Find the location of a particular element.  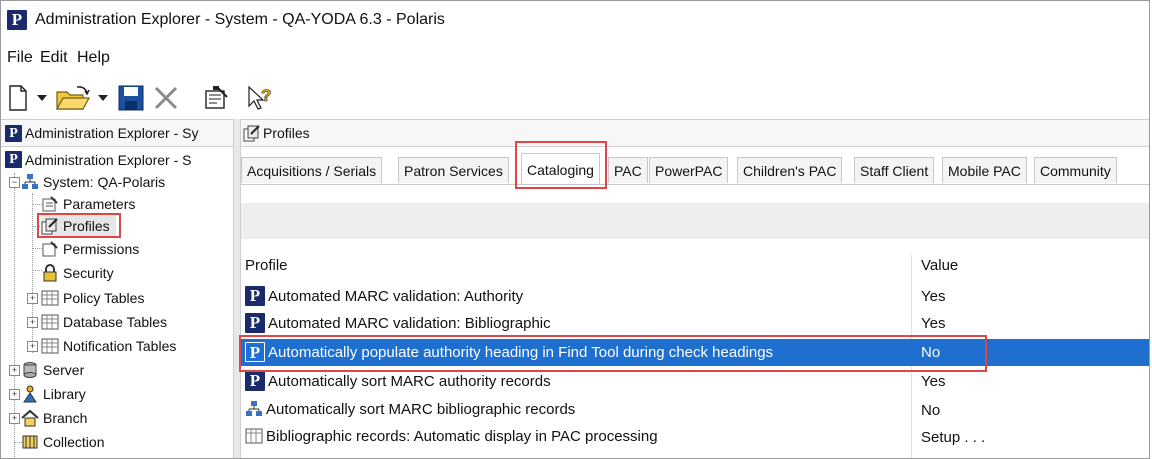

column-value-header: Value is located at coordinates (939, 265).